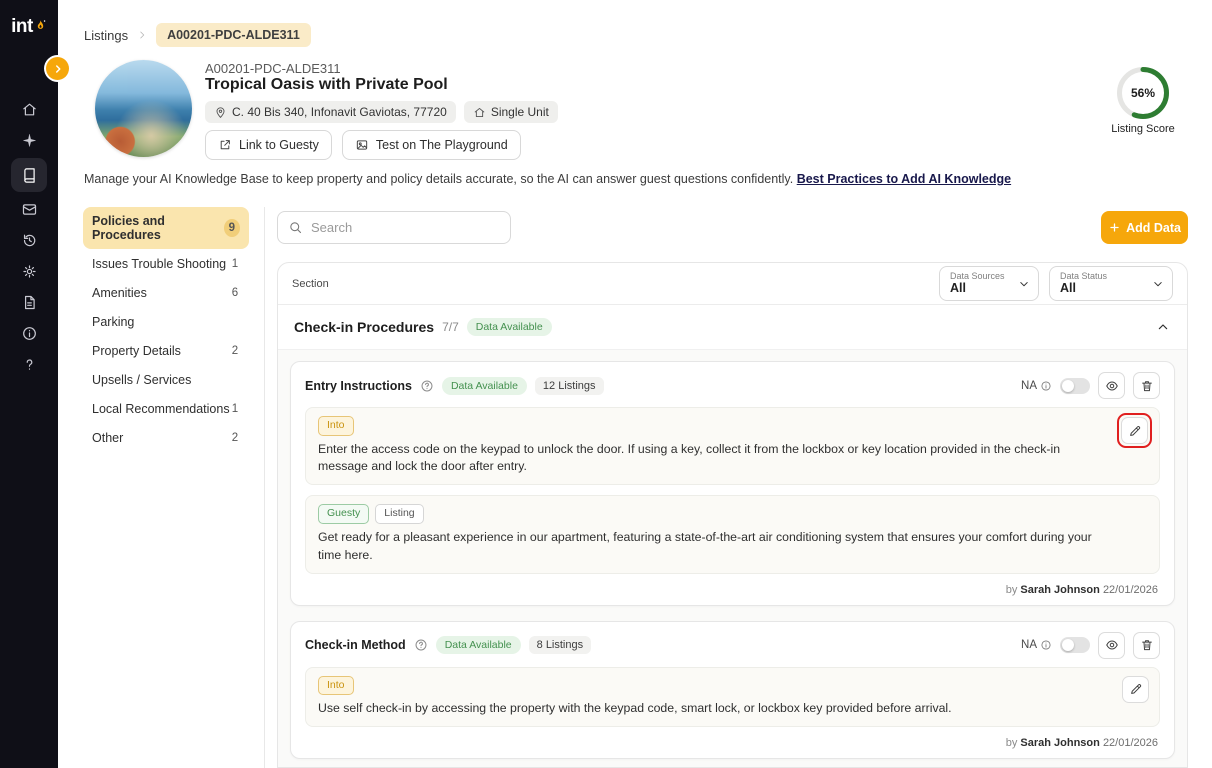  Describe the element at coordinates (166, 380) in the screenshot. I see `category-upsells: Upsells / Services` at that location.